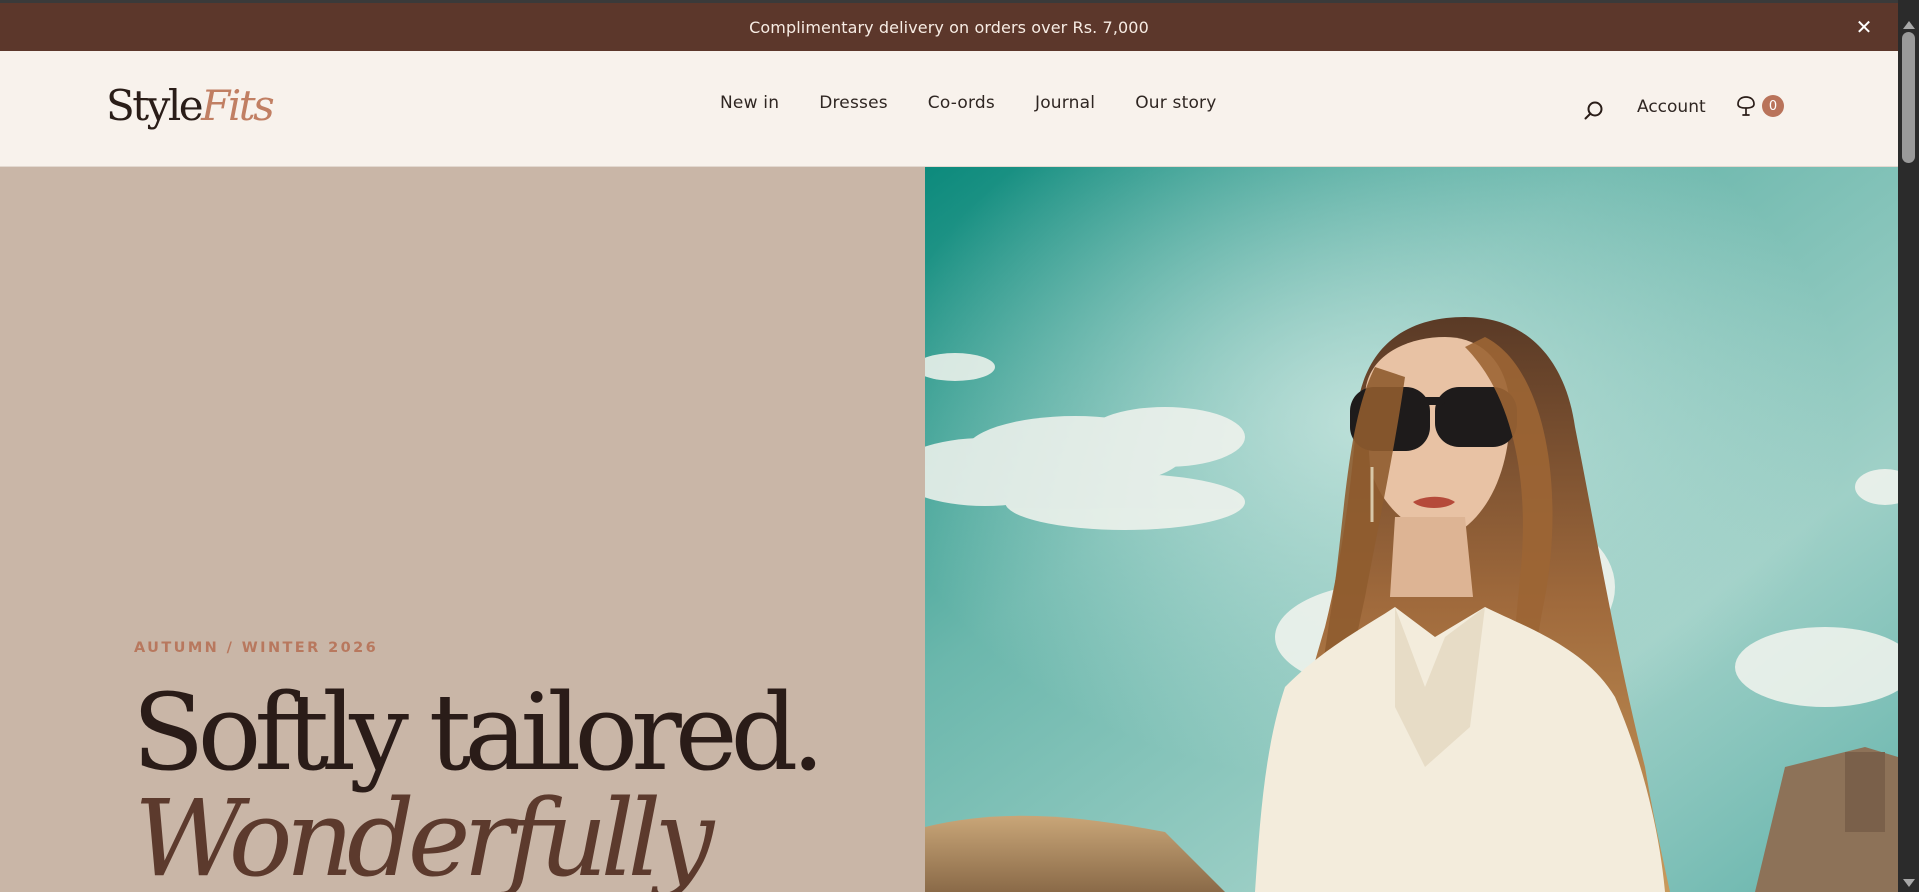  I want to click on nav-item-dresses: Dresses, so click(853, 103).